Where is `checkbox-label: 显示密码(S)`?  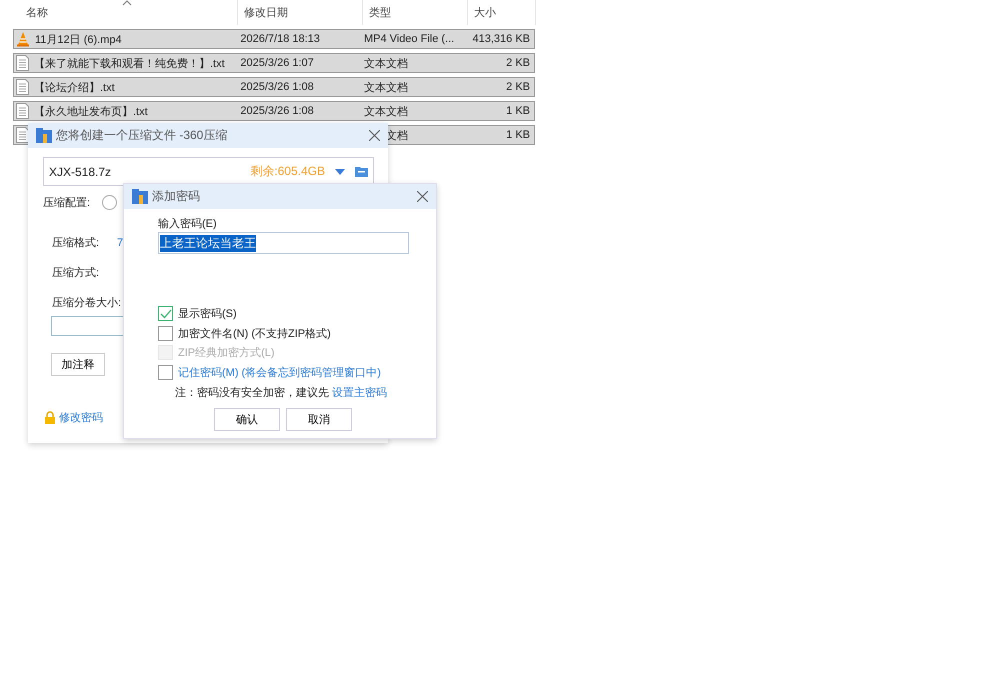 checkbox-label: 显示密码(S) is located at coordinates (207, 314).